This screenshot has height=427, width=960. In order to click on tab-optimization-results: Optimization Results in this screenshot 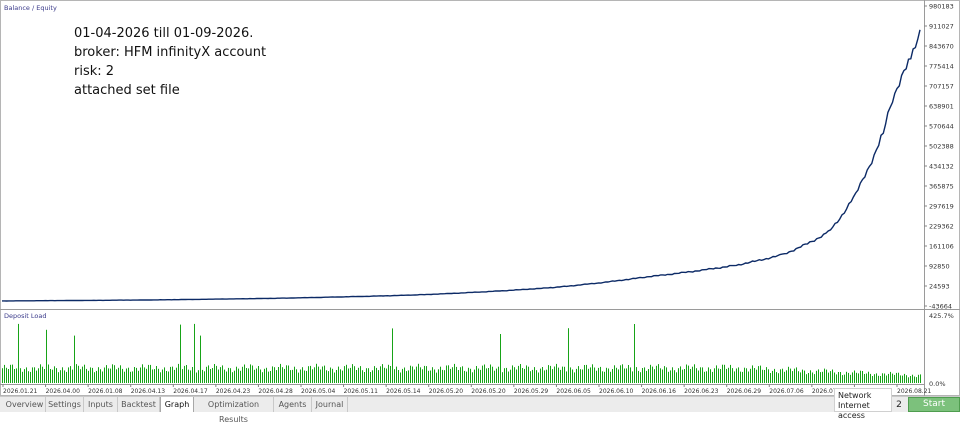, I will do `click(234, 410)`.